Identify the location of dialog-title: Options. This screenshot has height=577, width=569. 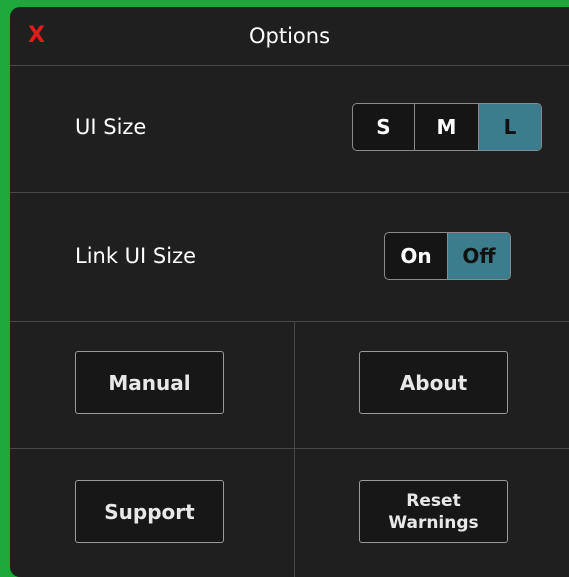
(289, 36).